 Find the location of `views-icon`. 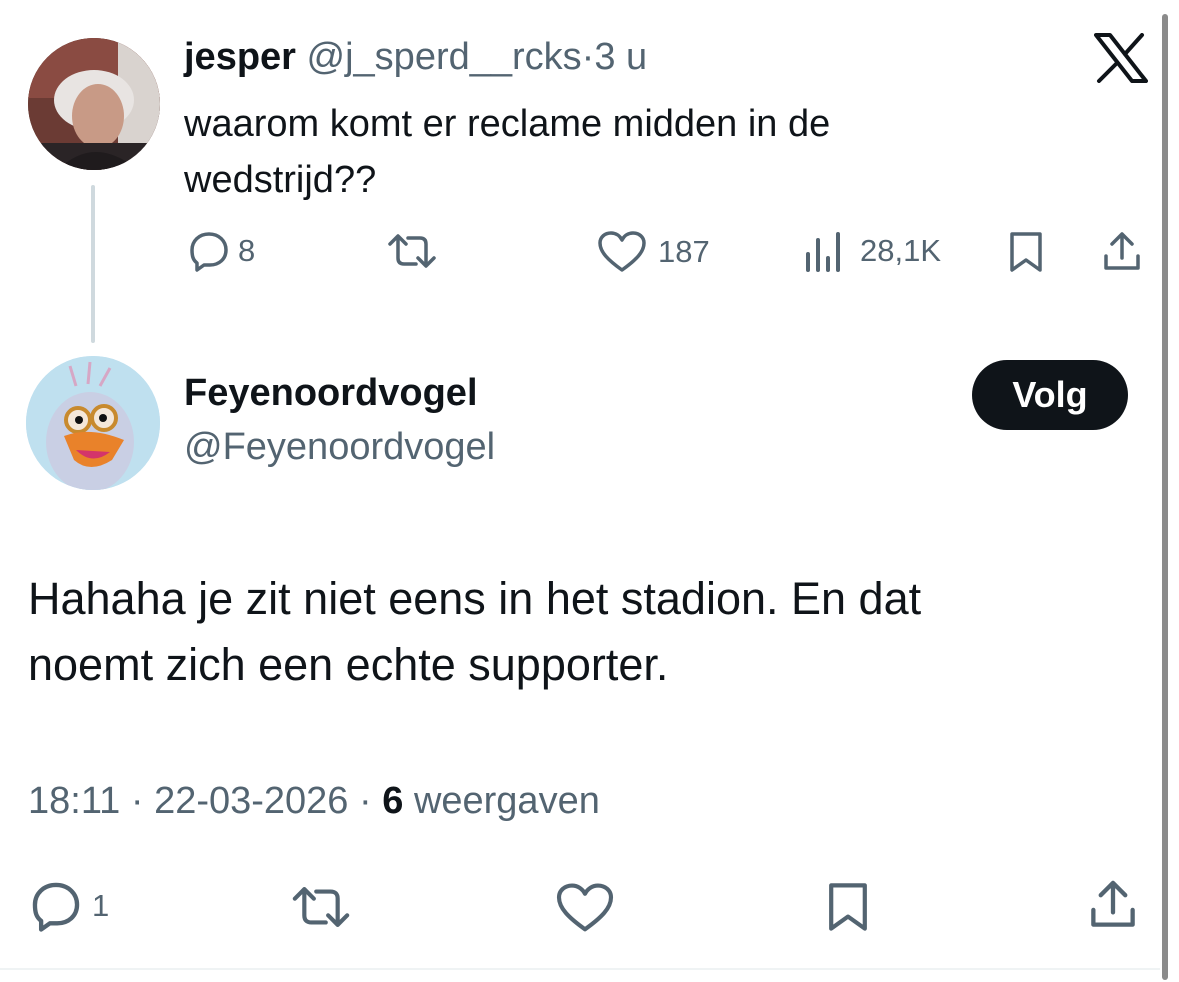

views-icon is located at coordinates (823, 252).